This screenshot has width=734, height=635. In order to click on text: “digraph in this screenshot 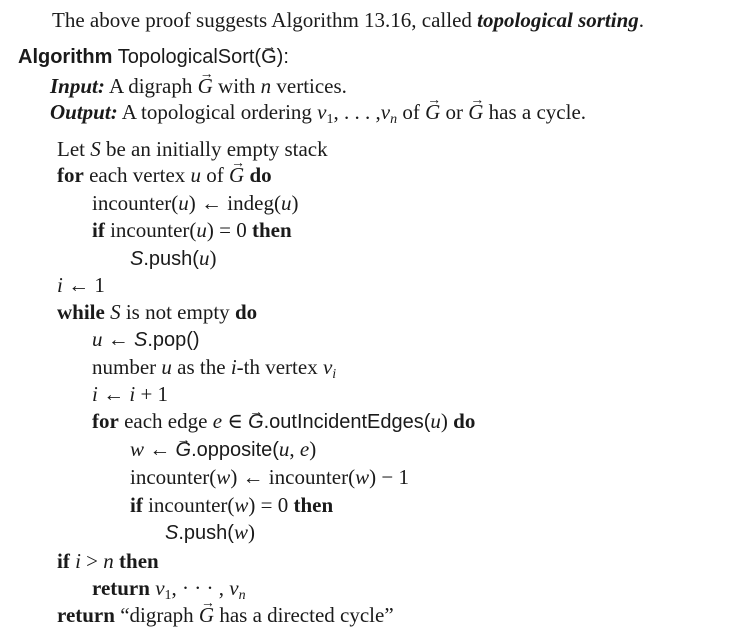, I will do `click(156, 615)`.